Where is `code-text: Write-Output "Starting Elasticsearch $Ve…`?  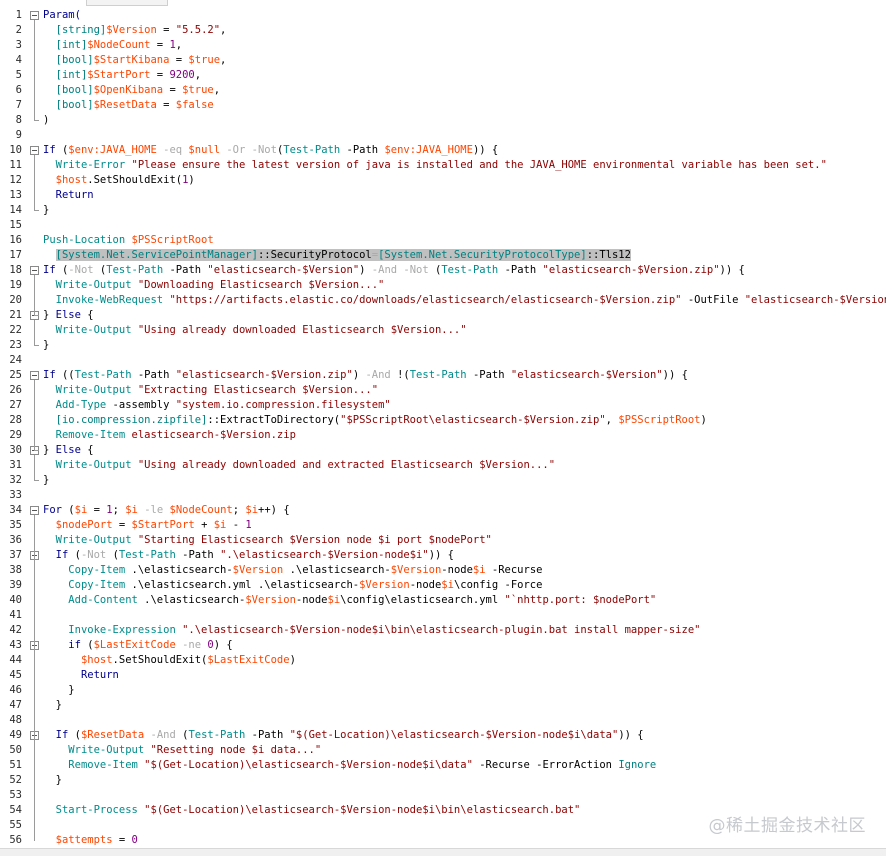
code-text: Write-Output "Starting Elasticsearch $Ve… is located at coordinates (267, 540).